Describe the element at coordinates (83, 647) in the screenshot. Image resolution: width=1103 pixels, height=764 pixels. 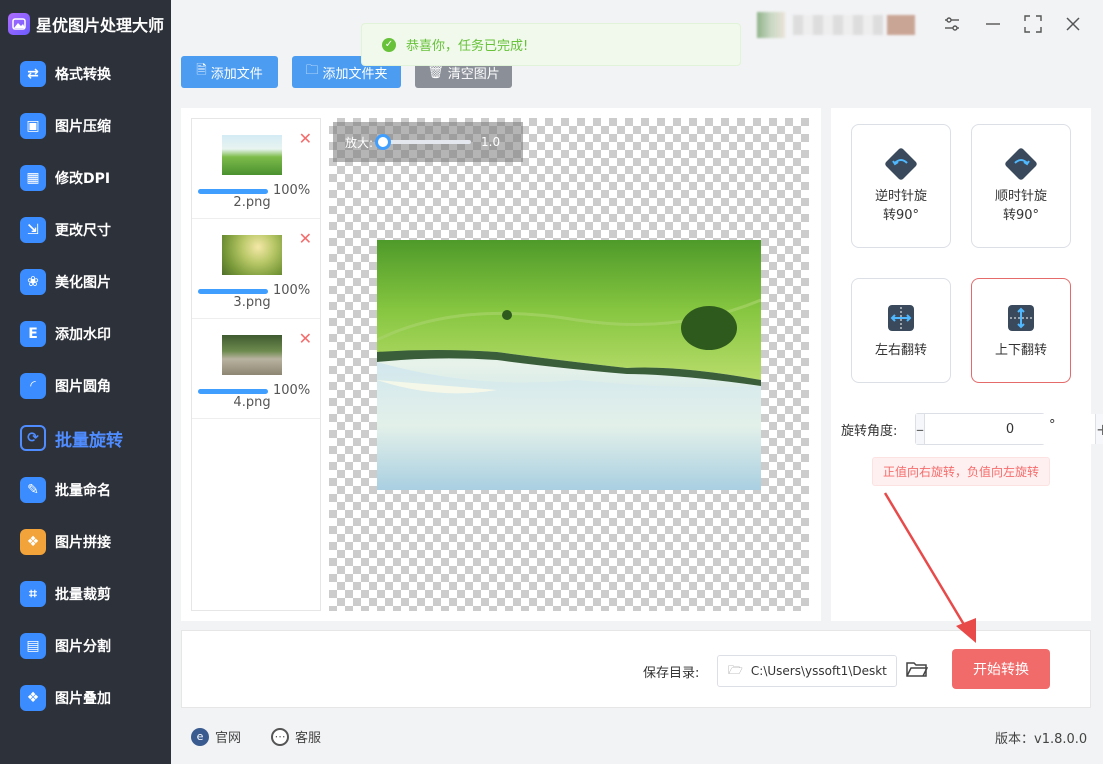
I see `sidebar-item-label: 图片分割` at that location.